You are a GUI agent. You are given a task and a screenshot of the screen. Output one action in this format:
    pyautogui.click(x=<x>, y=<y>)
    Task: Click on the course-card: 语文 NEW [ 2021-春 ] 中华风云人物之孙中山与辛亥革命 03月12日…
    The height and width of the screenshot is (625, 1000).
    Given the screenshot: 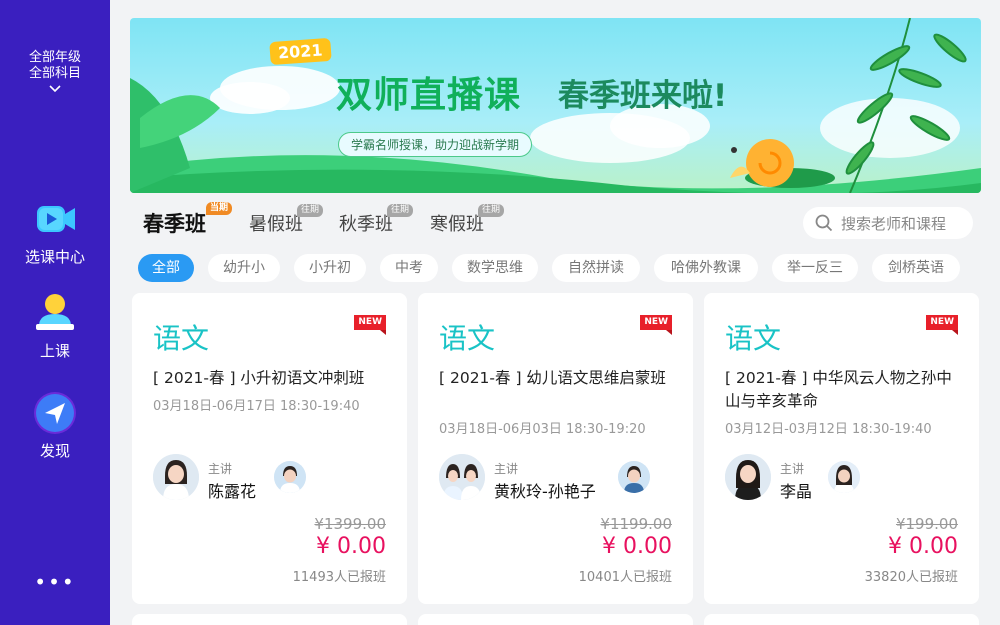 What is the action you would take?
    pyautogui.click(x=841, y=448)
    